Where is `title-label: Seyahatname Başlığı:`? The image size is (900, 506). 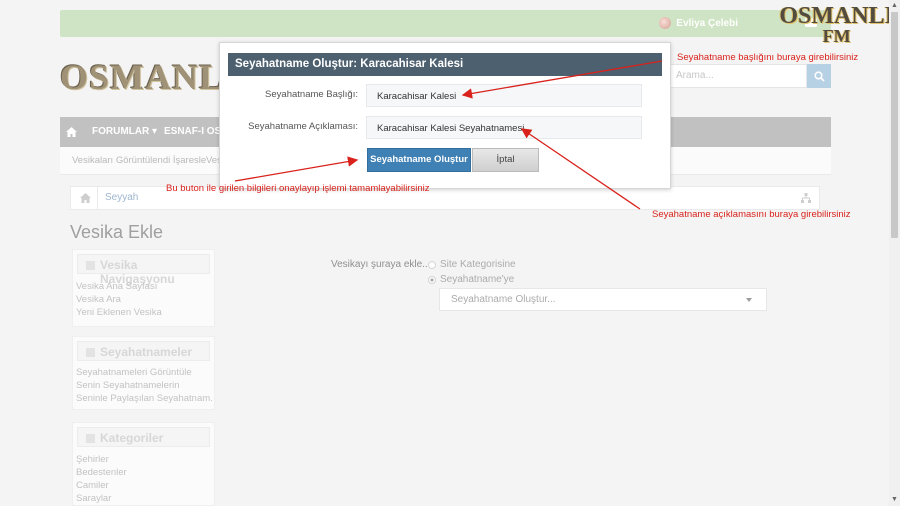 title-label: Seyahatname Başlığı: is located at coordinates (311, 94).